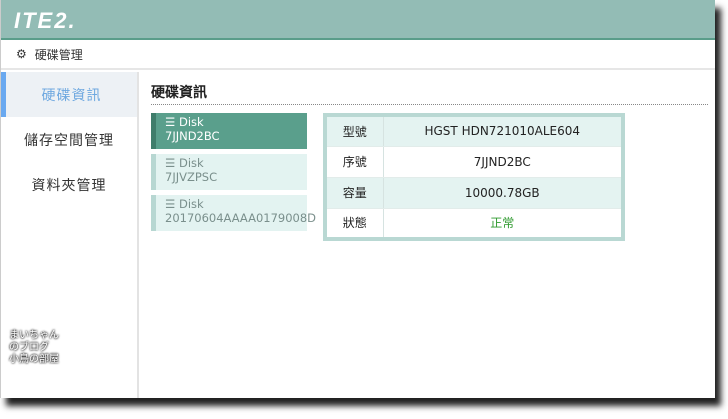 Image resolution: width=728 pixels, height=419 pixels. Describe the element at coordinates (69, 184) in the screenshot. I see `sidebar-item-folder: 資料夾管理` at that location.